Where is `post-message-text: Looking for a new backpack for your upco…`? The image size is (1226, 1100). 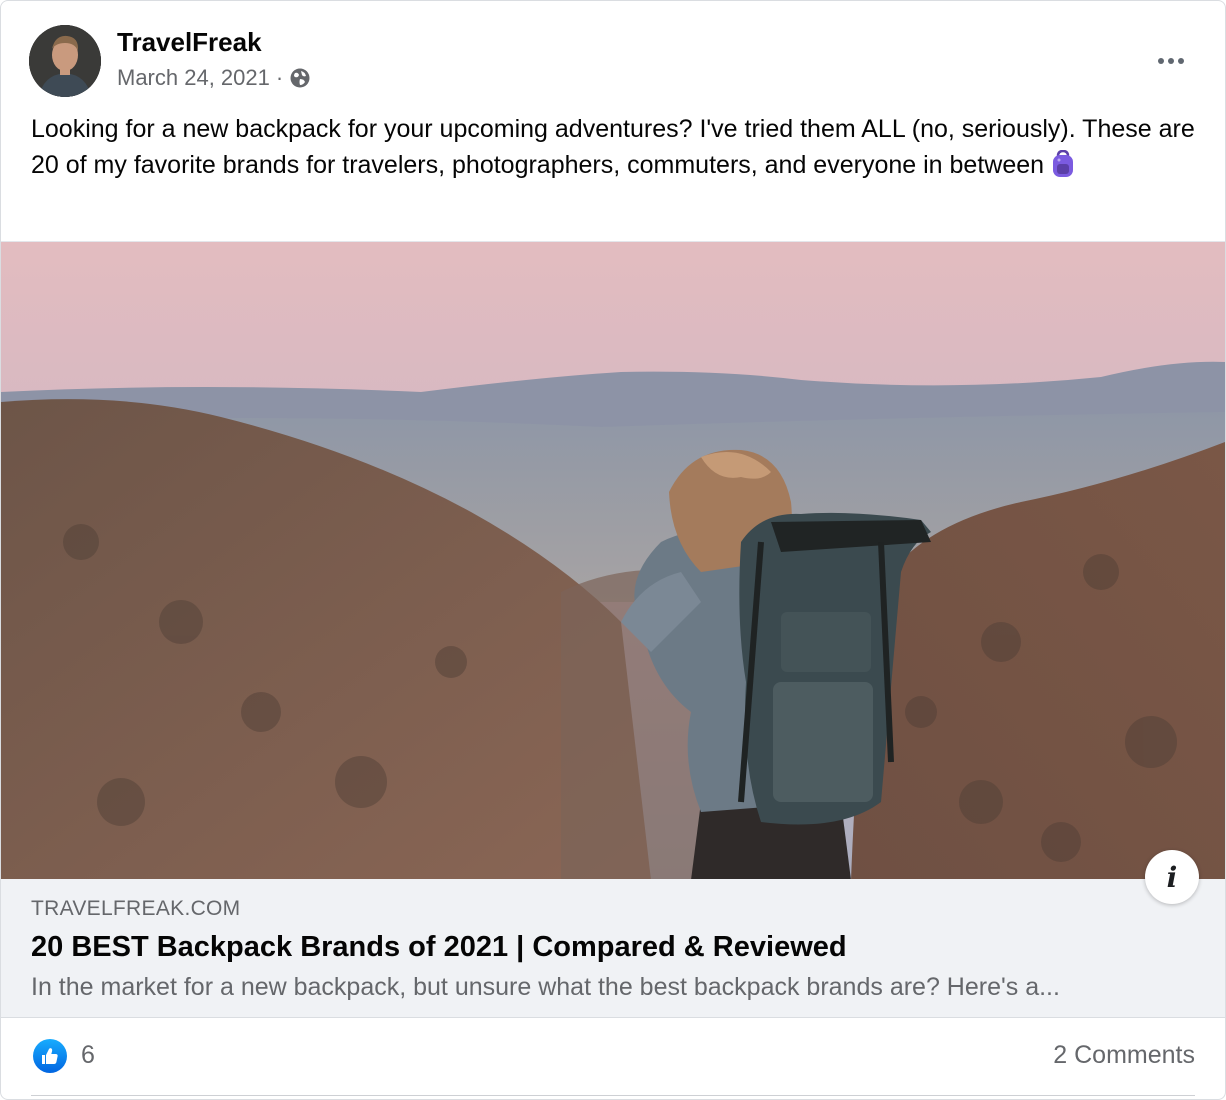 post-message-text: Looking for a new backpack for your upco… is located at coordinates (613, 147).